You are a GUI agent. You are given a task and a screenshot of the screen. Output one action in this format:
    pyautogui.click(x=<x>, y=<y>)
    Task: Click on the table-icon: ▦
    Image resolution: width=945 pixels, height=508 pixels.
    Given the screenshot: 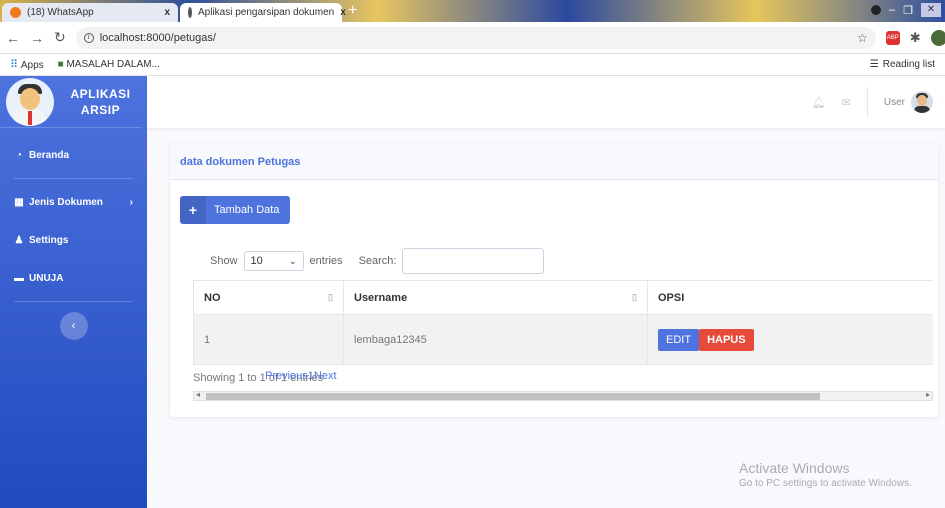 What is the action you would take?
    pyautogui.click(x=19, y=202)
    